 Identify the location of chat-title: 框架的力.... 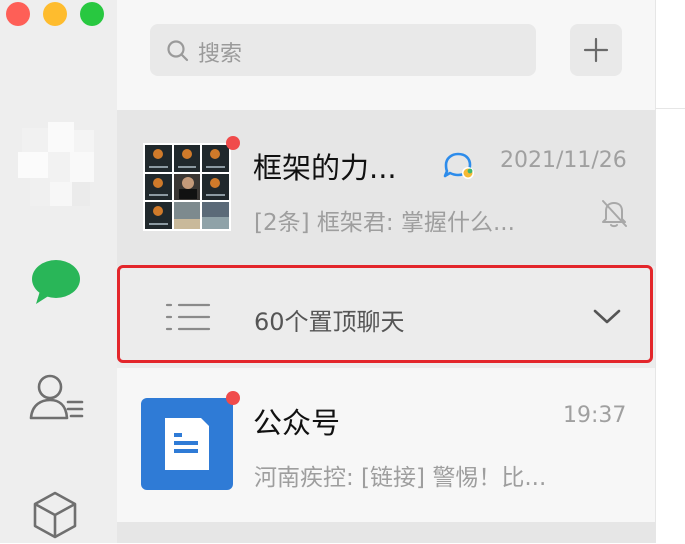
(325, 168).